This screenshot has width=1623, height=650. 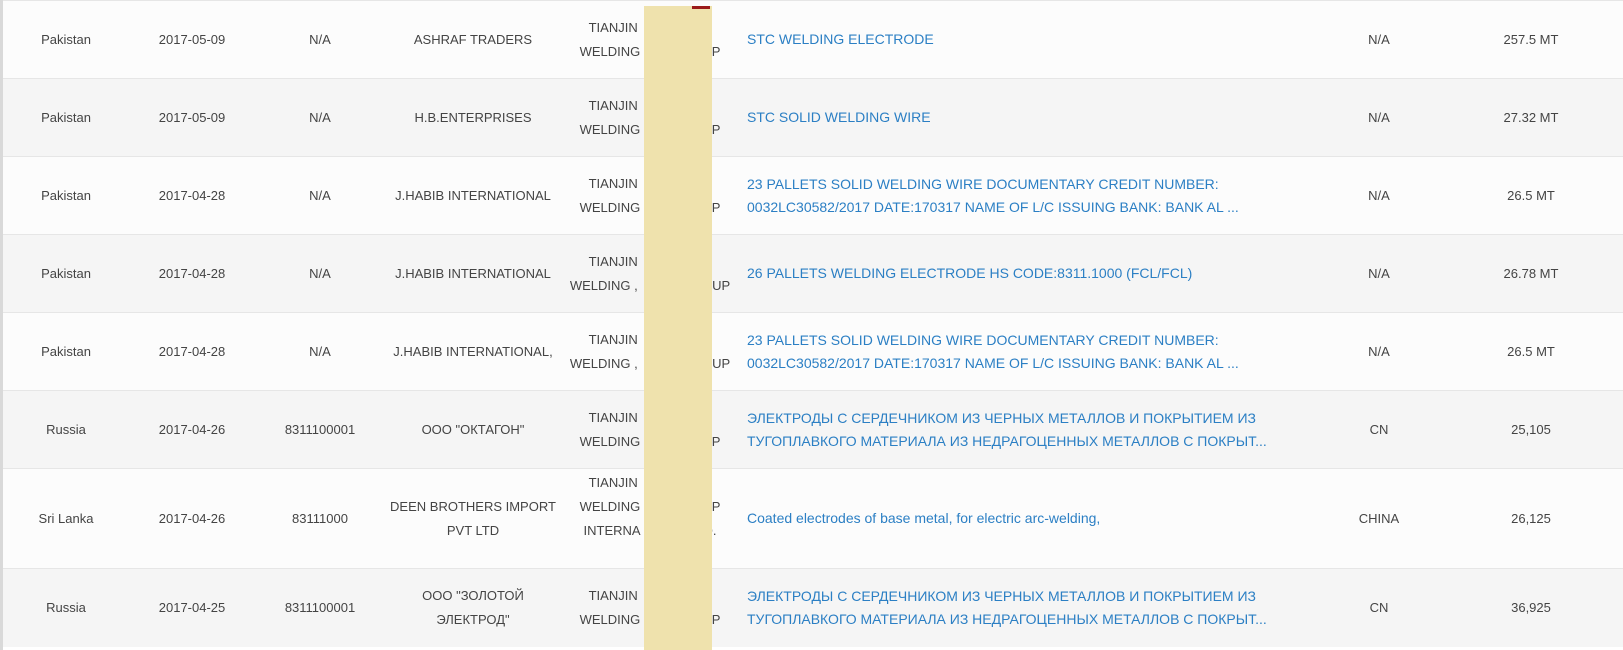 I want to click on description-link: STC SOLID WELDING WIRE, so click(x=839, y=117).